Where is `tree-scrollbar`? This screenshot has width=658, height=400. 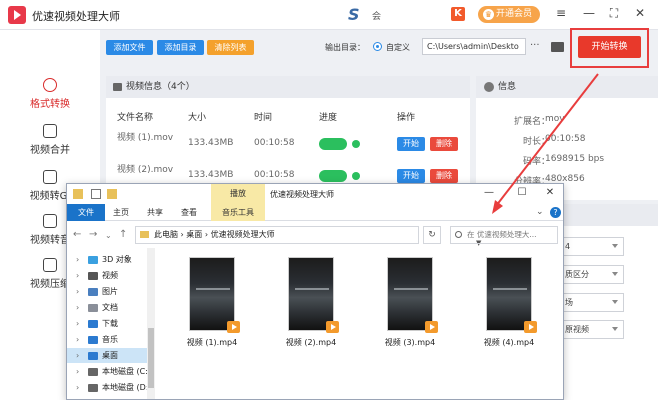
tree-scrollbar is located at coordinates (151, 323).